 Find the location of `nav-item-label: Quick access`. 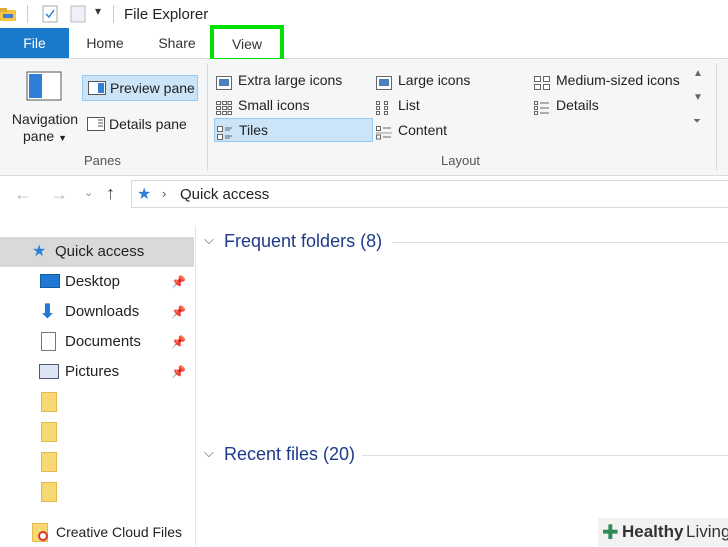

nav-item-label: Quick access is located at coordinates (100, 251).